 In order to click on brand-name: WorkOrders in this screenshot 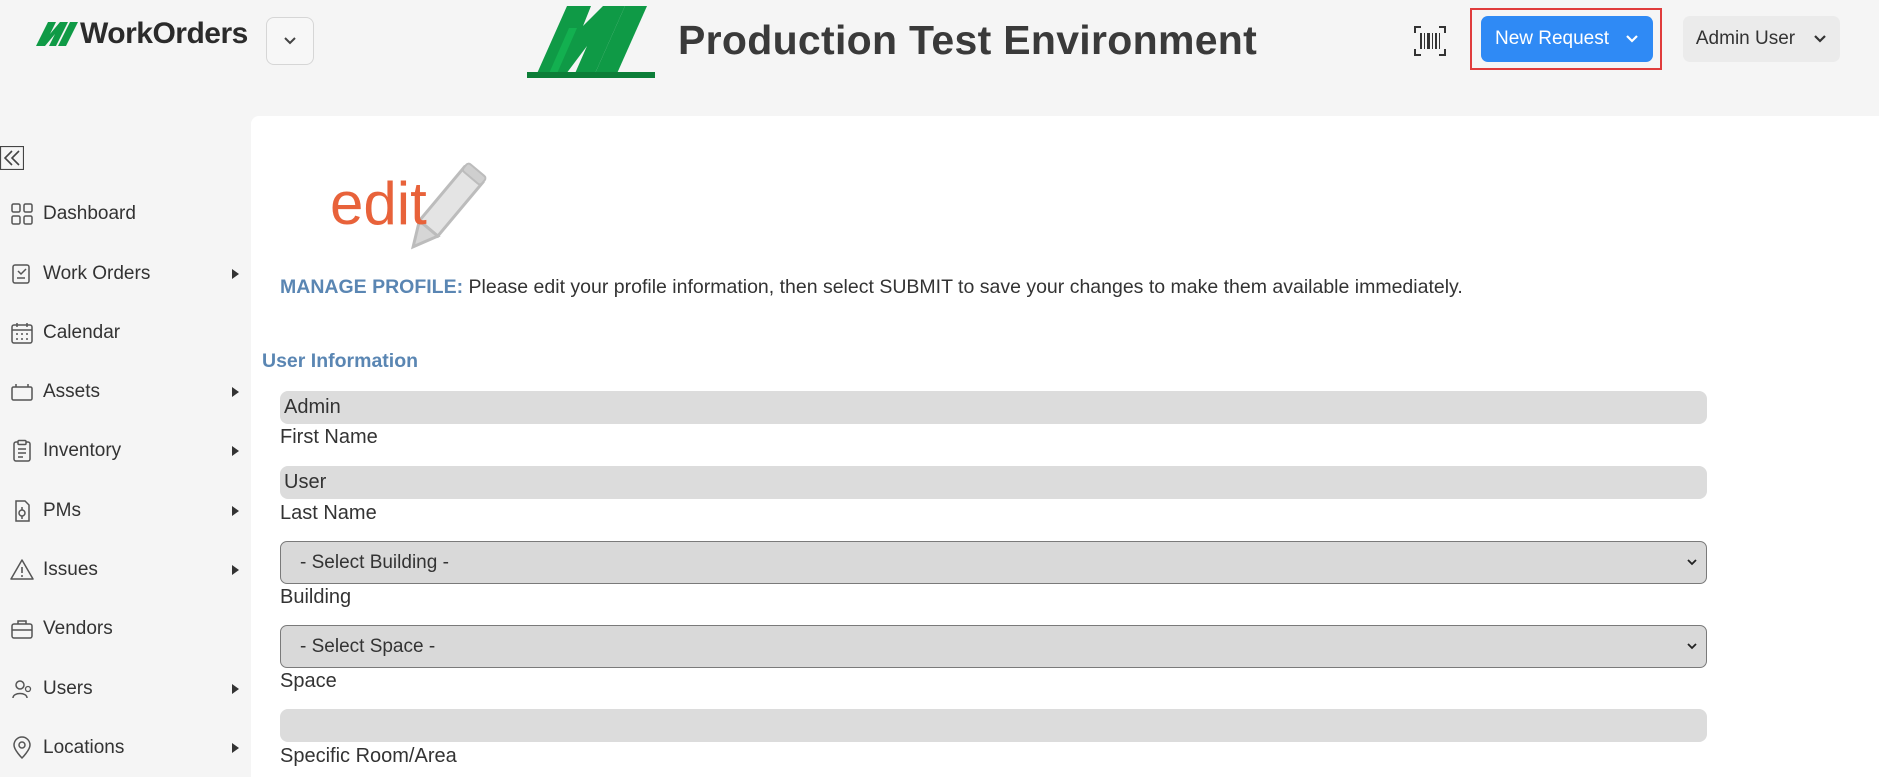, I will do `click(164, 33)`.